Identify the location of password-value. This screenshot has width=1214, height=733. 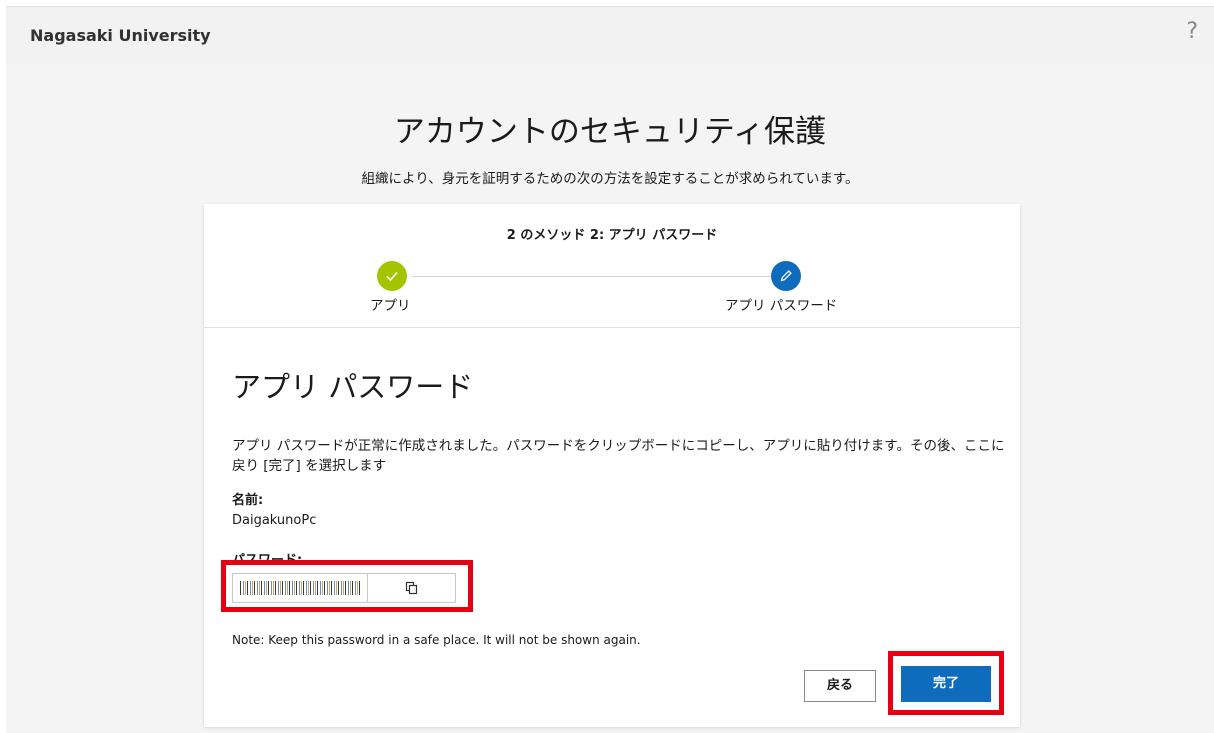
(300, 588).